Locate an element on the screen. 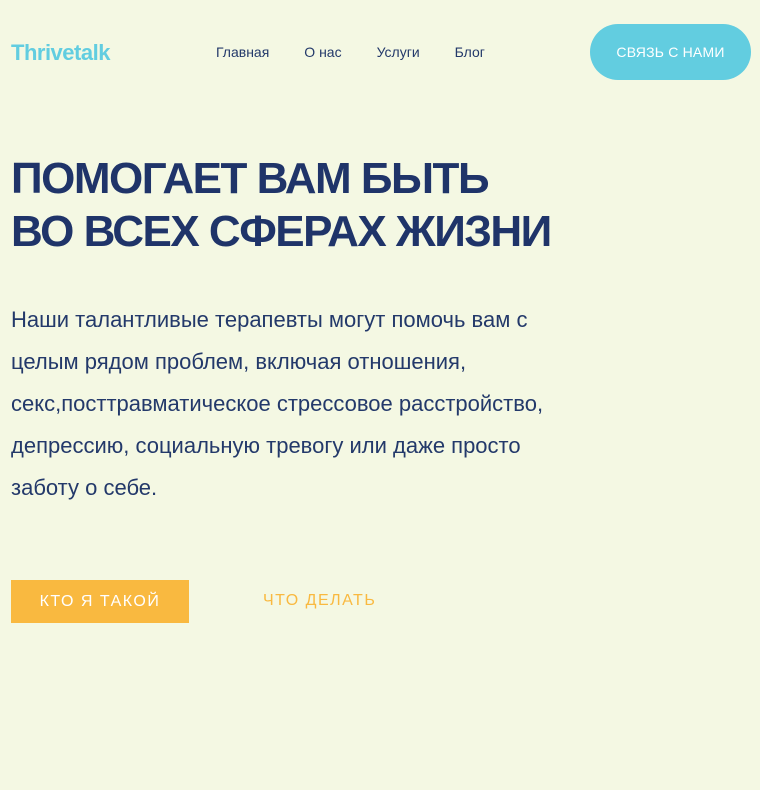 The height and width of the screenshot is (790, 760). contact-us-button: СВЯЗЬ С НАМИ is located at coordinates (670, 52).